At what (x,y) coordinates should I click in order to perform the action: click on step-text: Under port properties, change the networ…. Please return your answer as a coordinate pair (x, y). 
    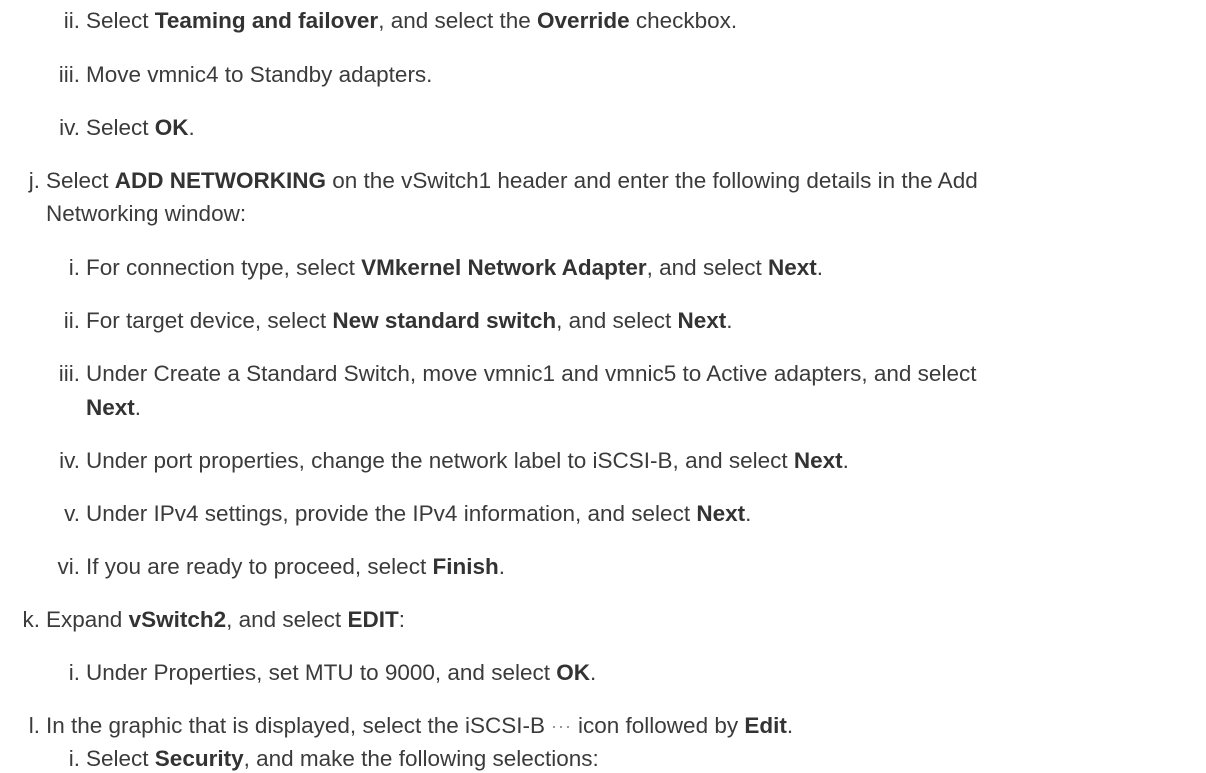
    Looking at the image, I should click on (467, 460).